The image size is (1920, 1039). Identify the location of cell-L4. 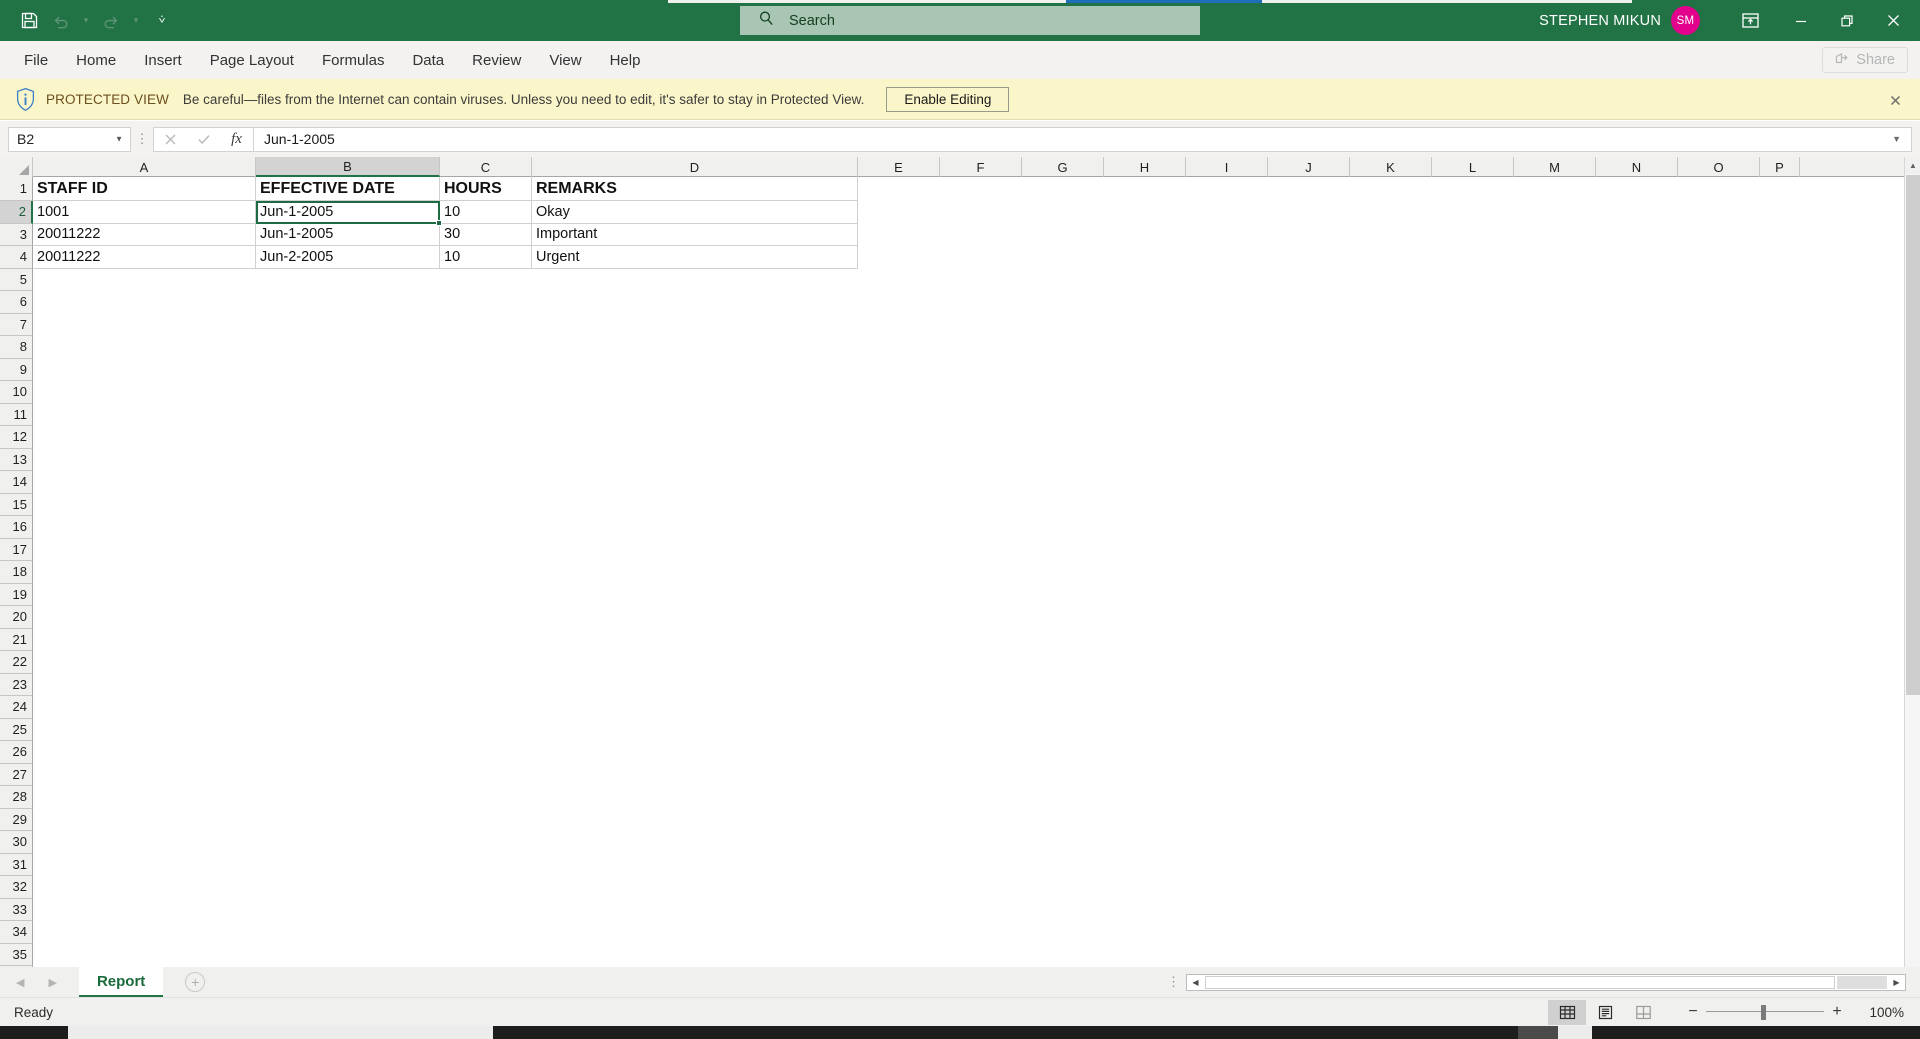
(1473, 257).